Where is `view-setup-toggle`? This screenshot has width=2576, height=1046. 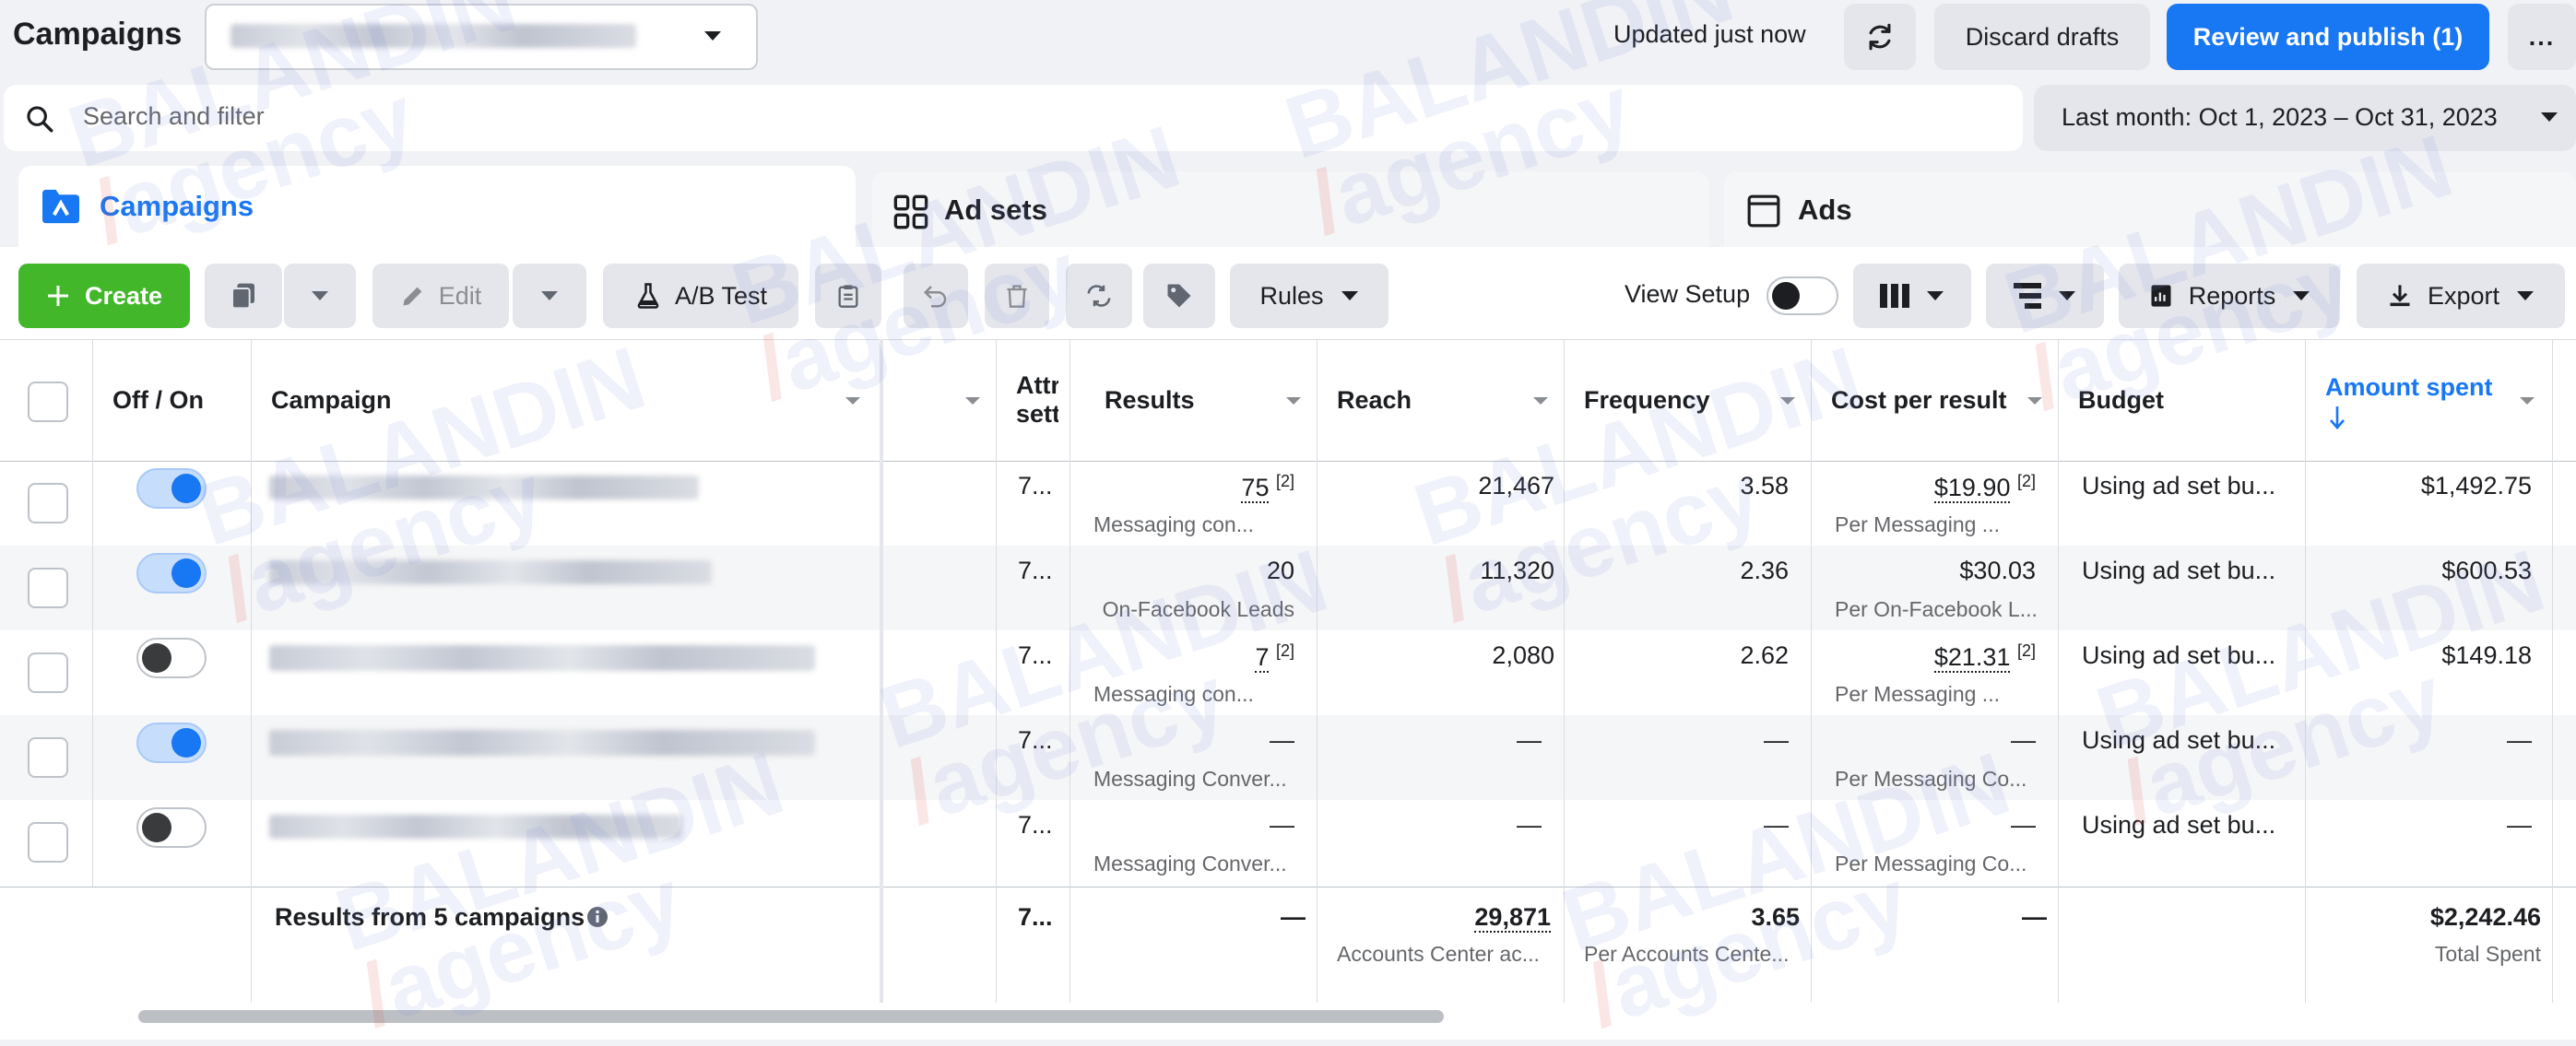
view-setup-toggle is located at coordinates (1802, 295).